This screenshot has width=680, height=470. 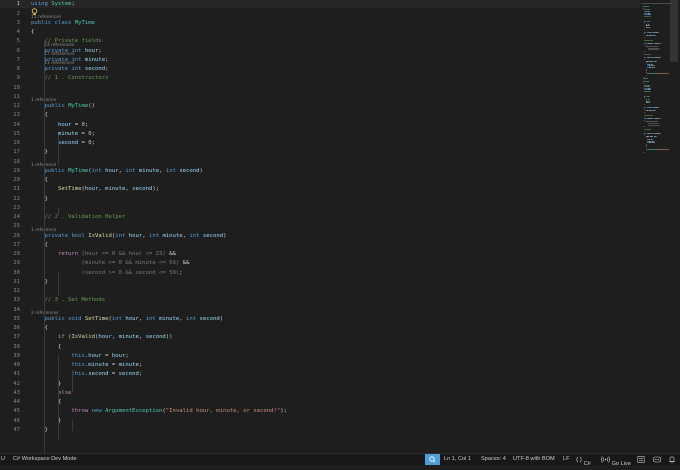 What do you see at coordinates (320, 263) in the screenshot?
I see `code-line: 29 (minute >= 0 && minute <= 59) &&` at bounding box center [320, 263].